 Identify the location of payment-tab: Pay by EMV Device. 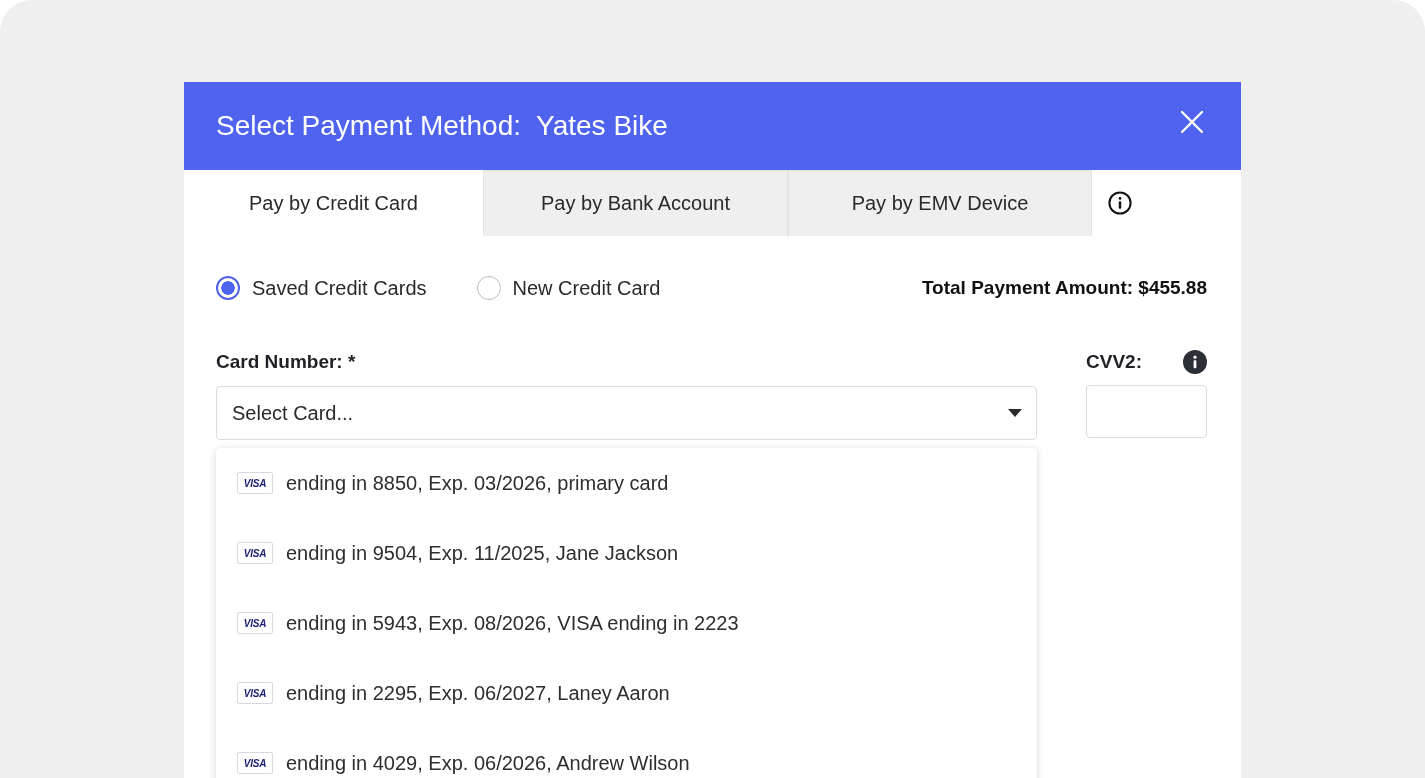
(940, 203).